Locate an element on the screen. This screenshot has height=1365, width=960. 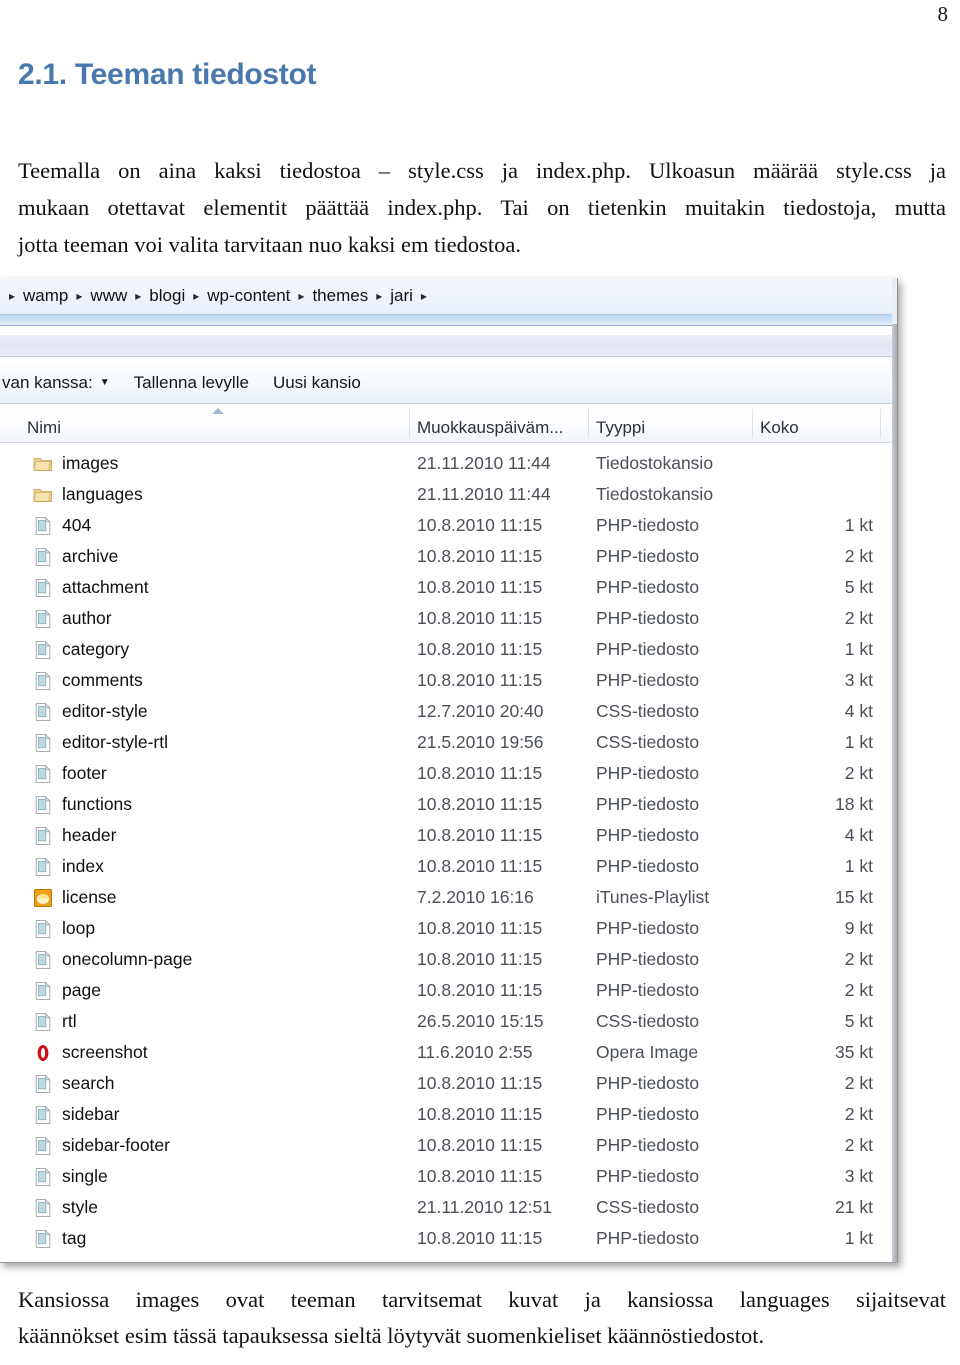
file-row: style 21.11.2010 12:51 CSS-tiedosto 21 kt is located at coordinates (448, 1207).